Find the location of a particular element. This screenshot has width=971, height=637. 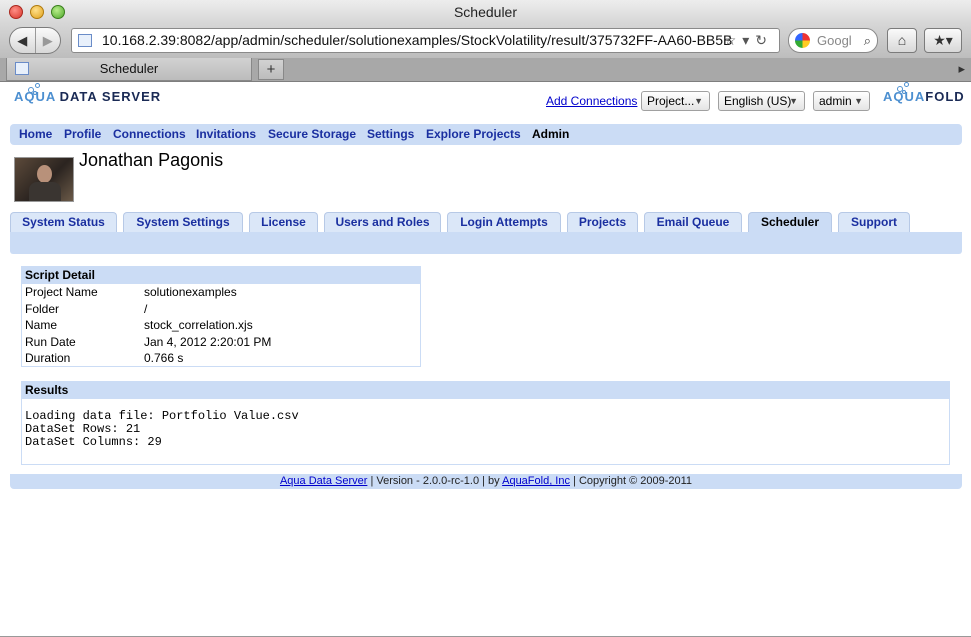

tab-scheduler: Scheduler is located at coordinates (790, 222).